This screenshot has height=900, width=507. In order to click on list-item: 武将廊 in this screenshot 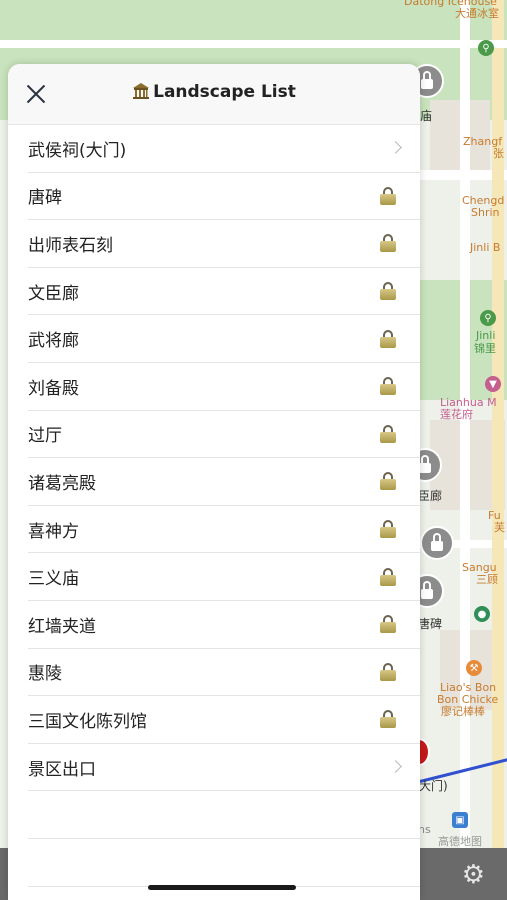, I will do `click(224, 339)`.